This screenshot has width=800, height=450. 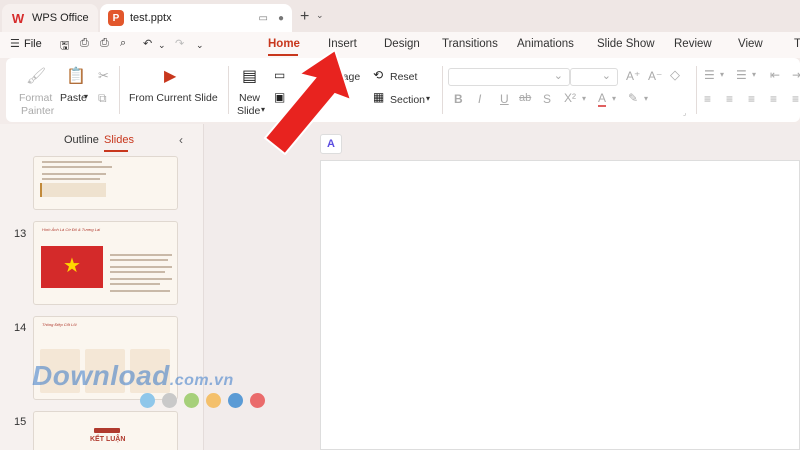 I want to click on format-painter-label-2: Painter, so click(x=38, y=111).